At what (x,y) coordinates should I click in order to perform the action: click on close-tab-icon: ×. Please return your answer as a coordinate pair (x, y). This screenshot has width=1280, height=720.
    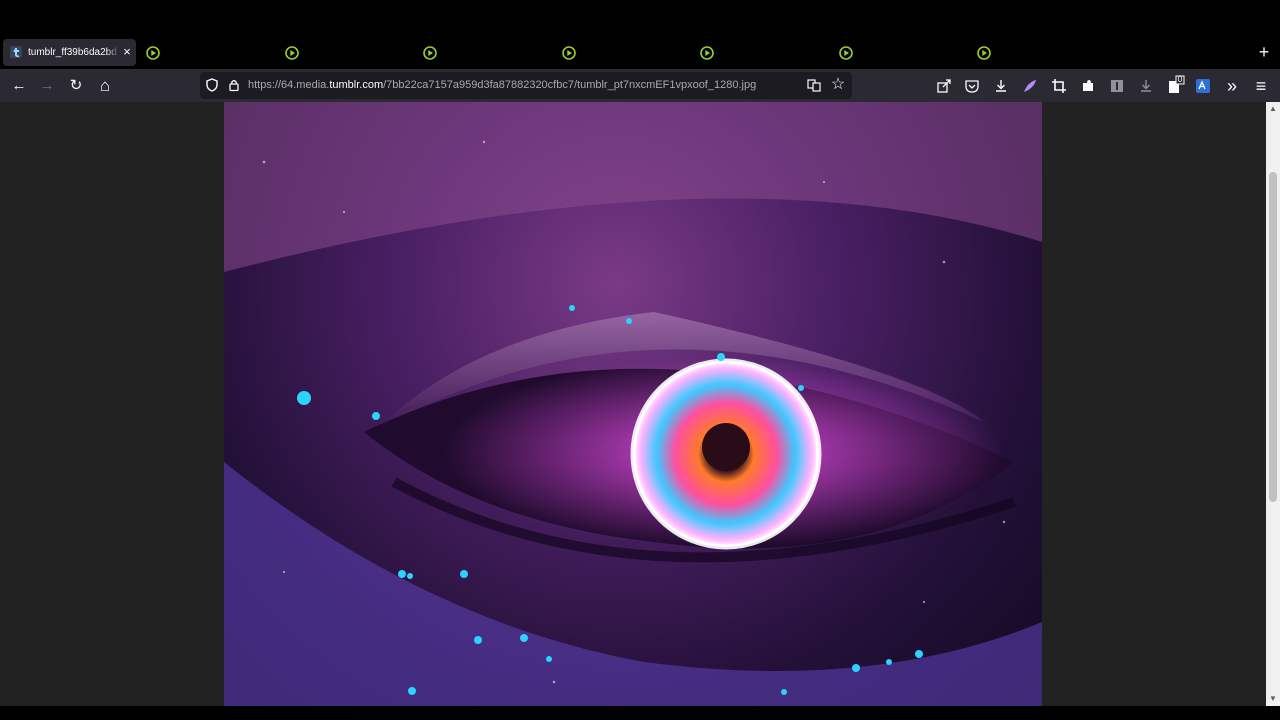
    Looking at the image, I should click on (127, 52).